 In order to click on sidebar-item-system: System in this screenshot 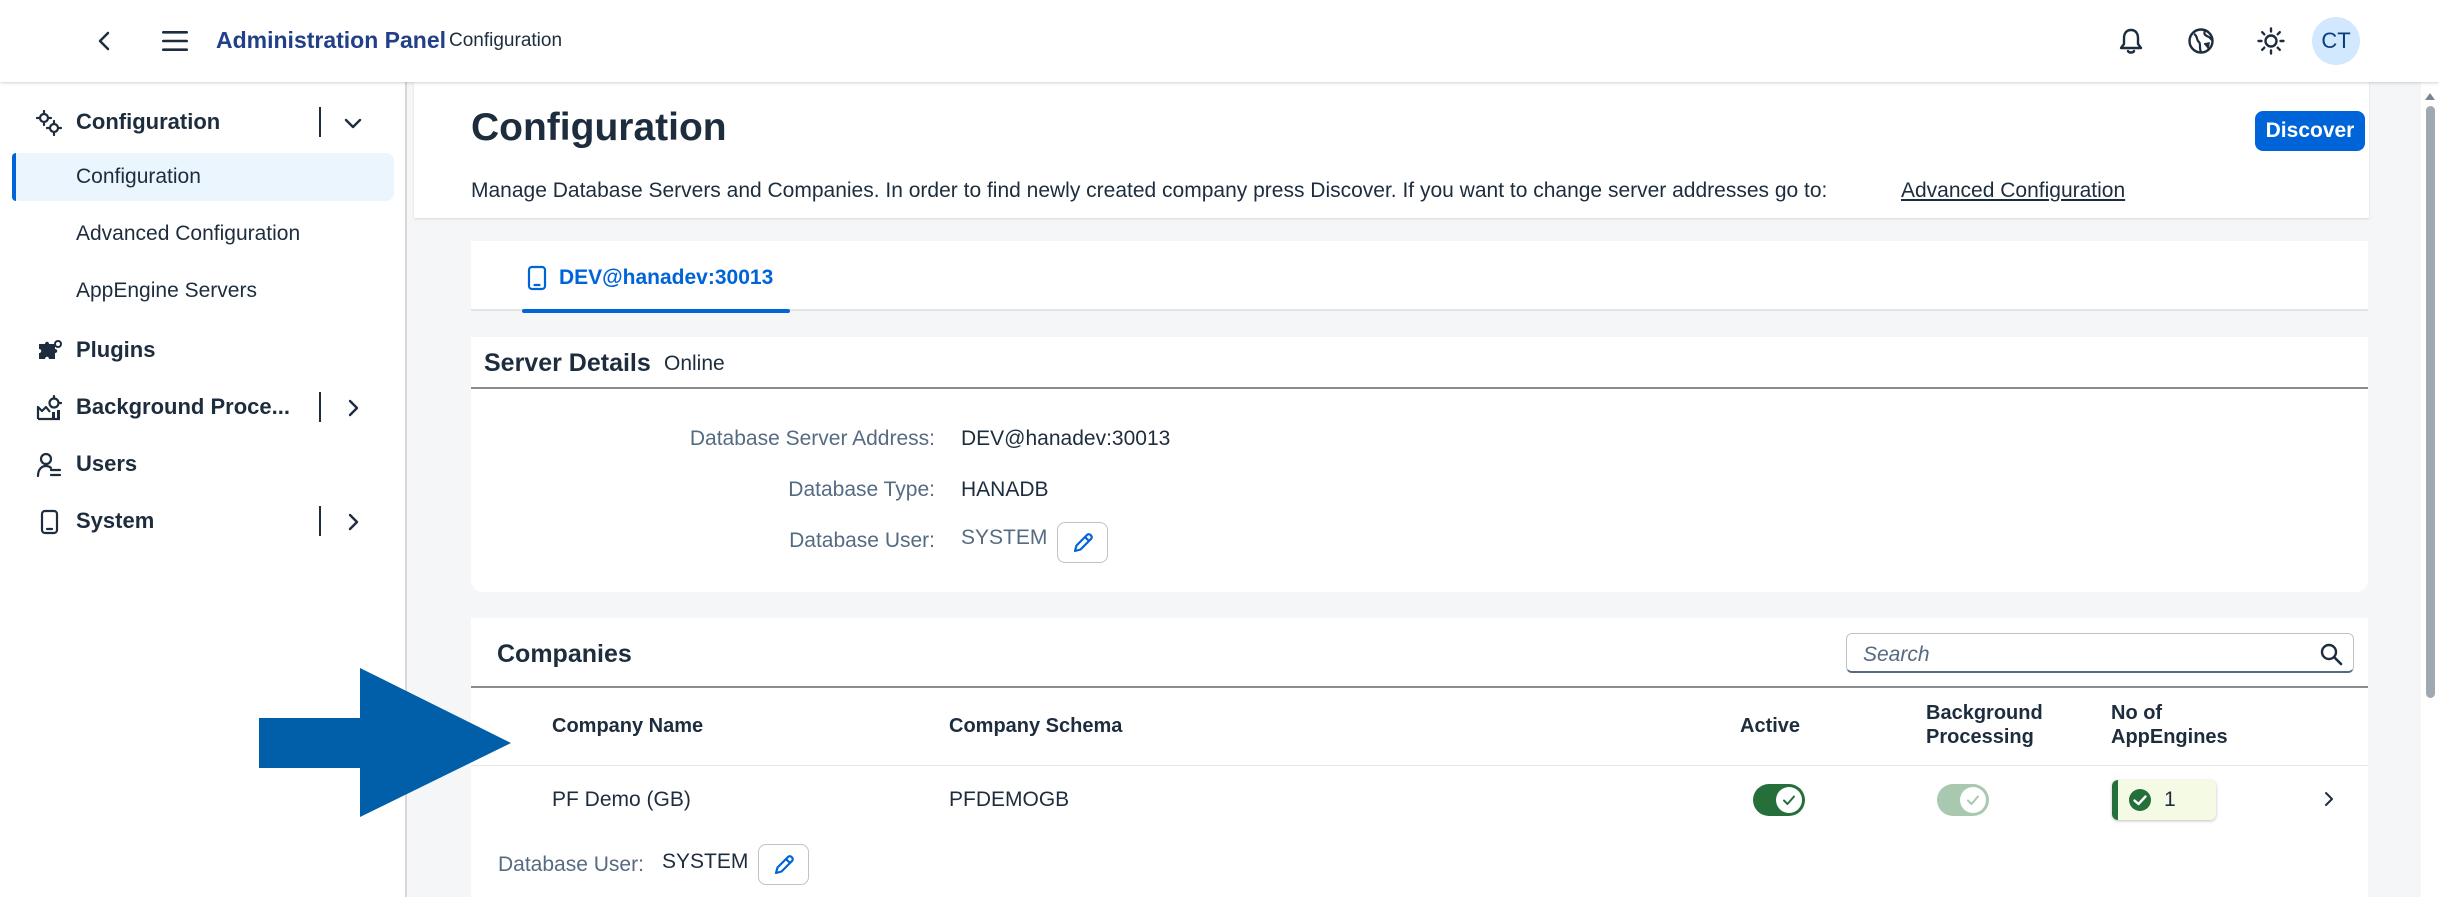, I will do `click(202, 521)`.